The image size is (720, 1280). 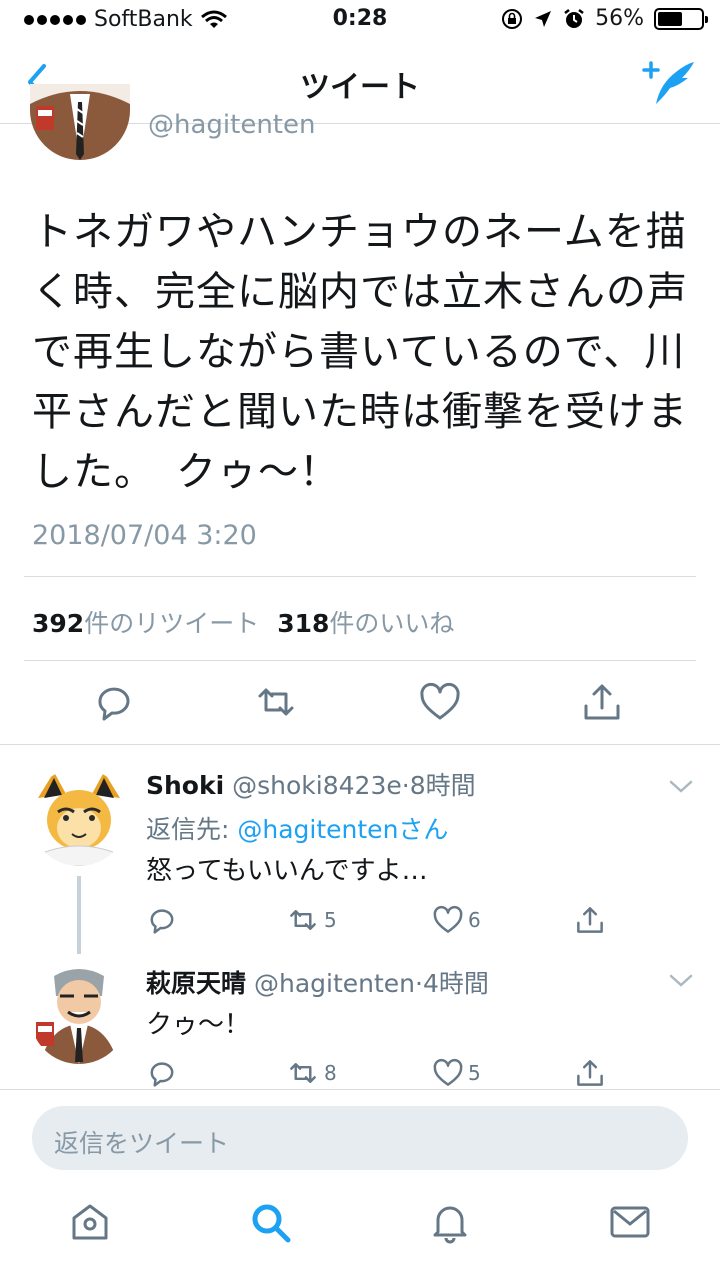 I want to click on battery-icon, so click(x=681, y=18).